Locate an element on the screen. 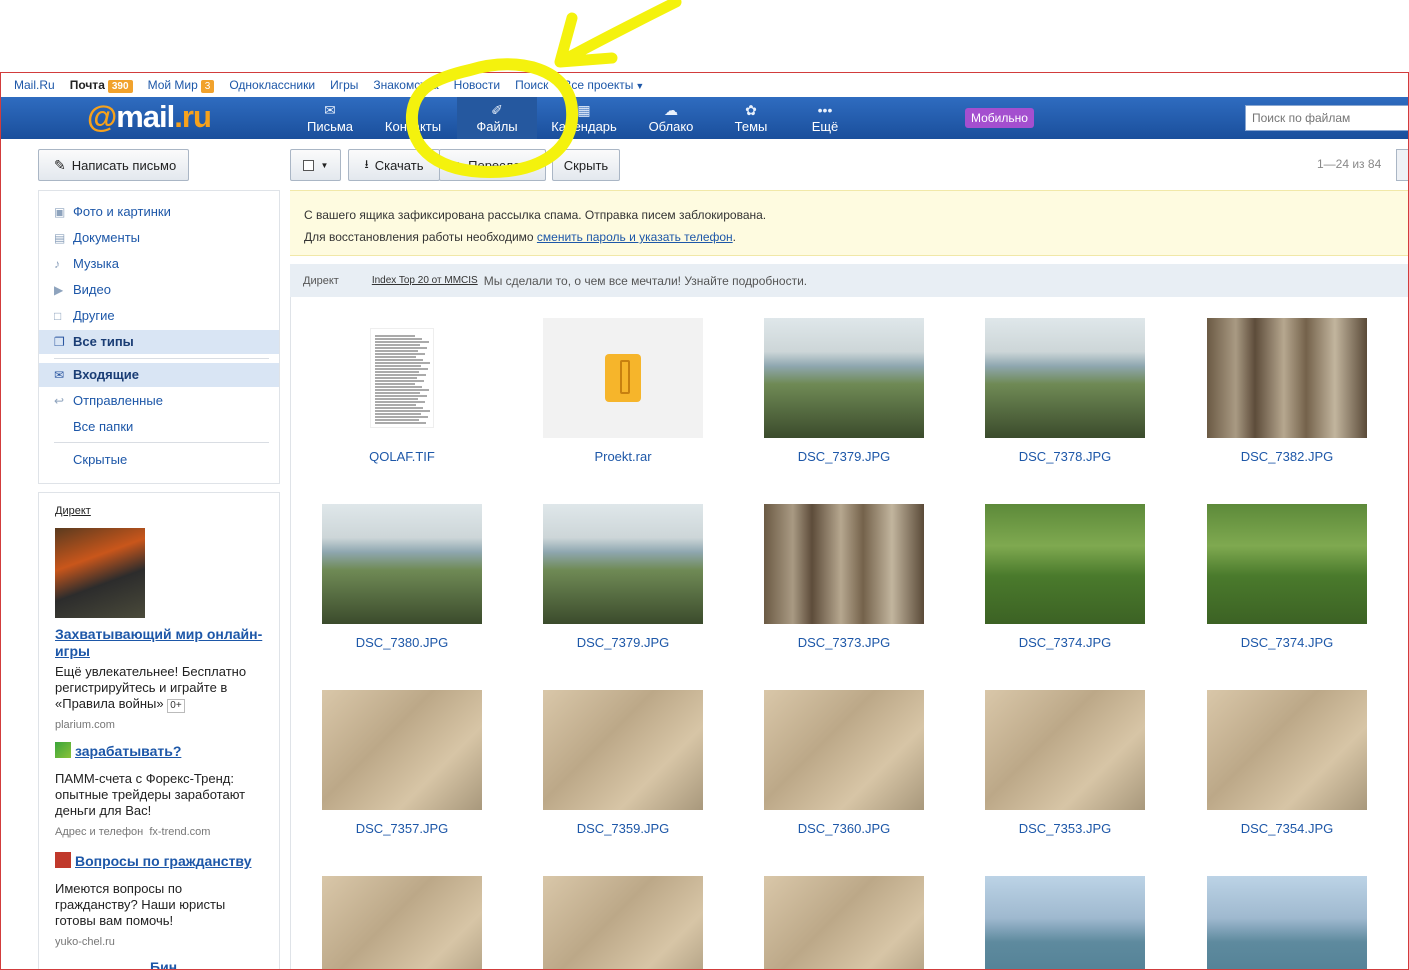 This screenshot has width=1409, height=970. archive-thumbnail is located at coordinates (623, 378).